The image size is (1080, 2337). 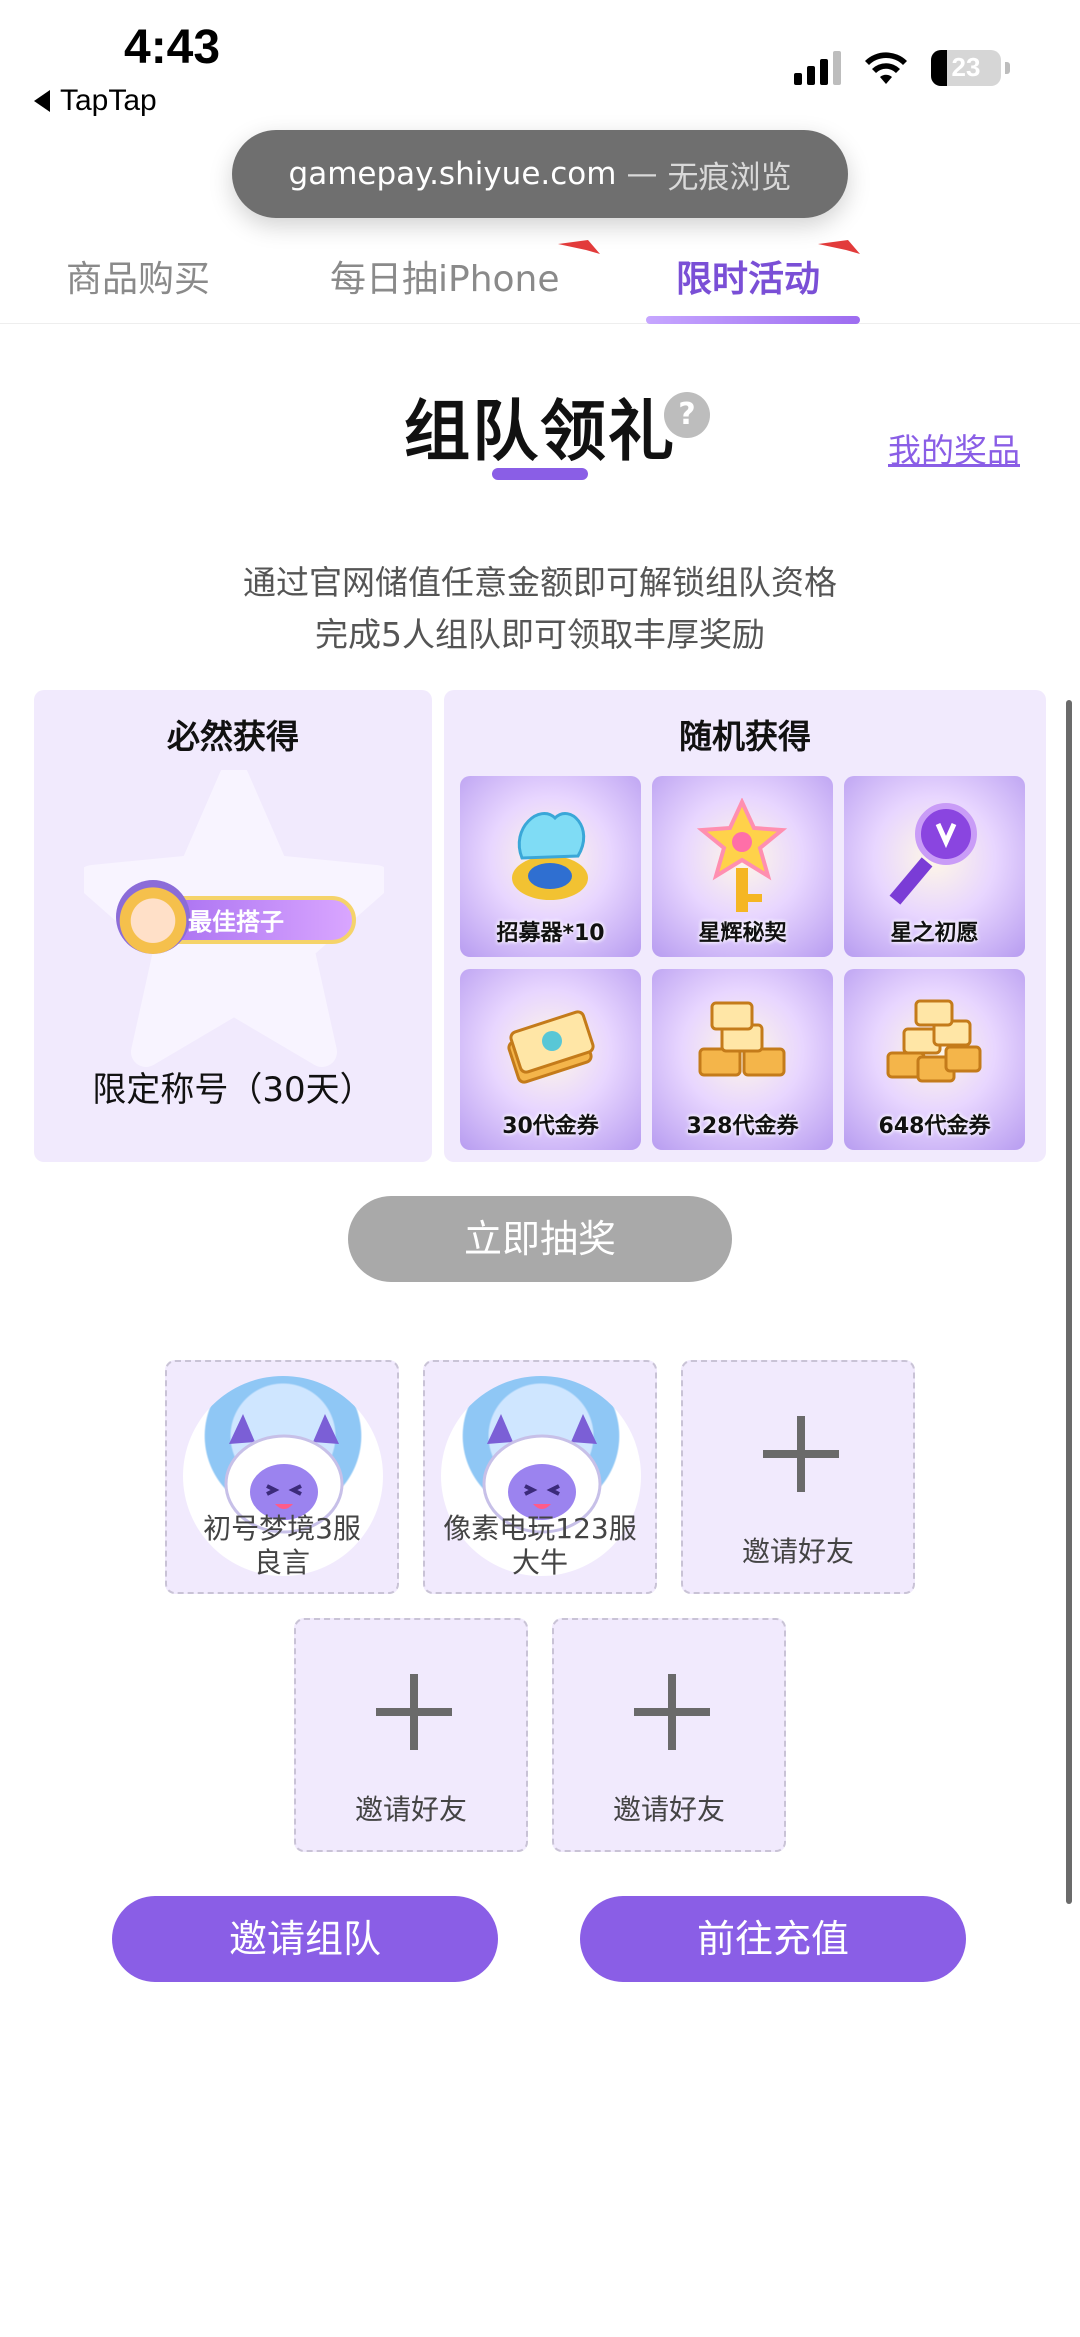 What do you see at coordinates (281, 1562) in the screenshot?
I see `member-nickname: 良言` at bounding box center [281, 1562].